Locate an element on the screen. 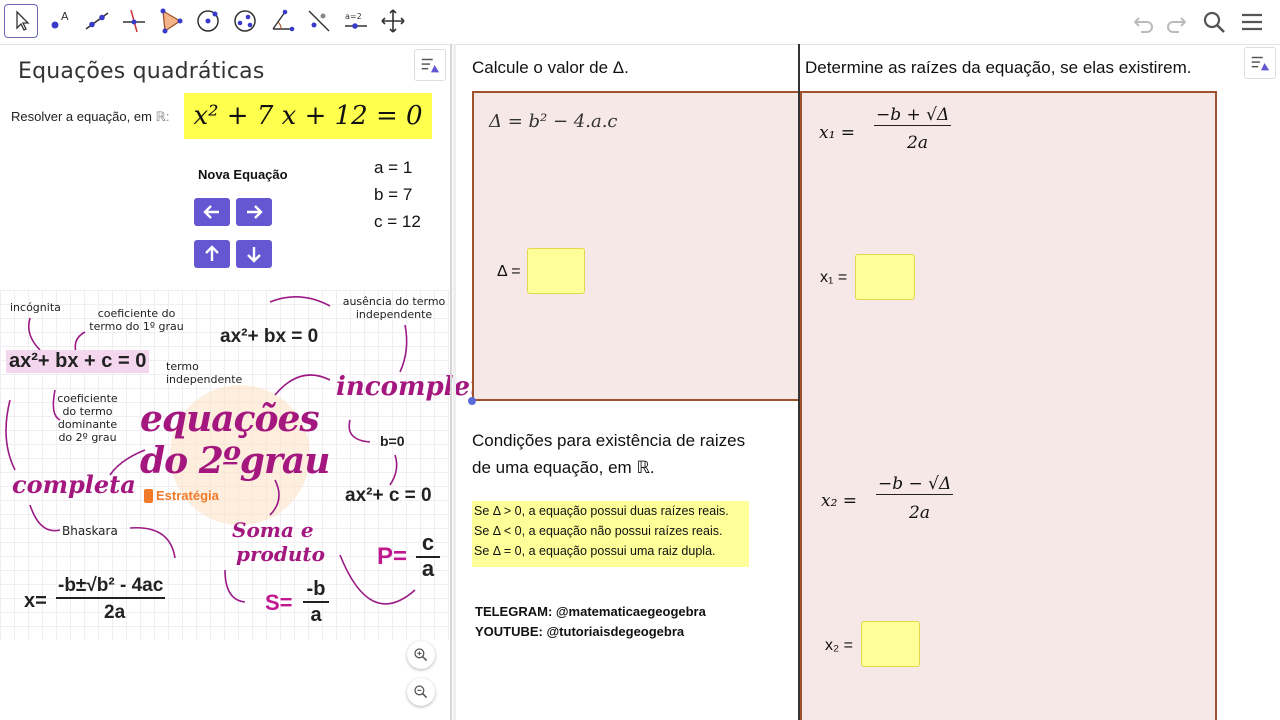 The width and height of the screenshot is (1280, 720). panel-divider-left is located at coordinates (451, 382).